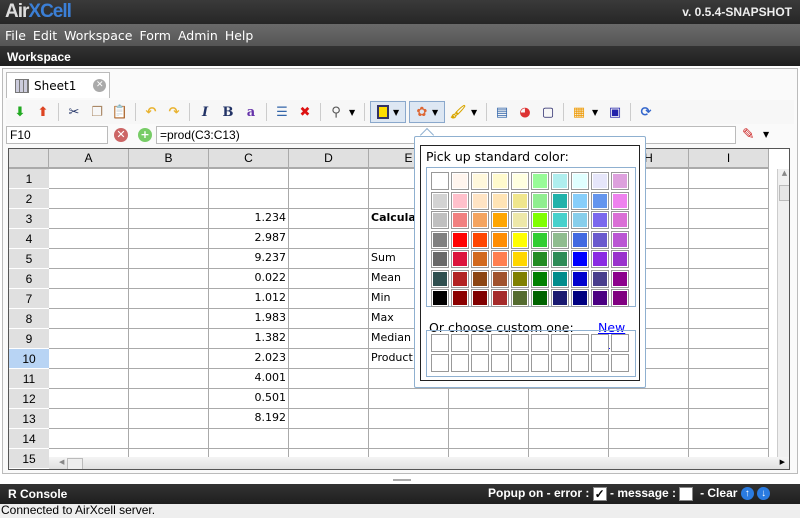 This screenshot has width=800, height=518. I want to click on column-header: A, so click(89, 159).